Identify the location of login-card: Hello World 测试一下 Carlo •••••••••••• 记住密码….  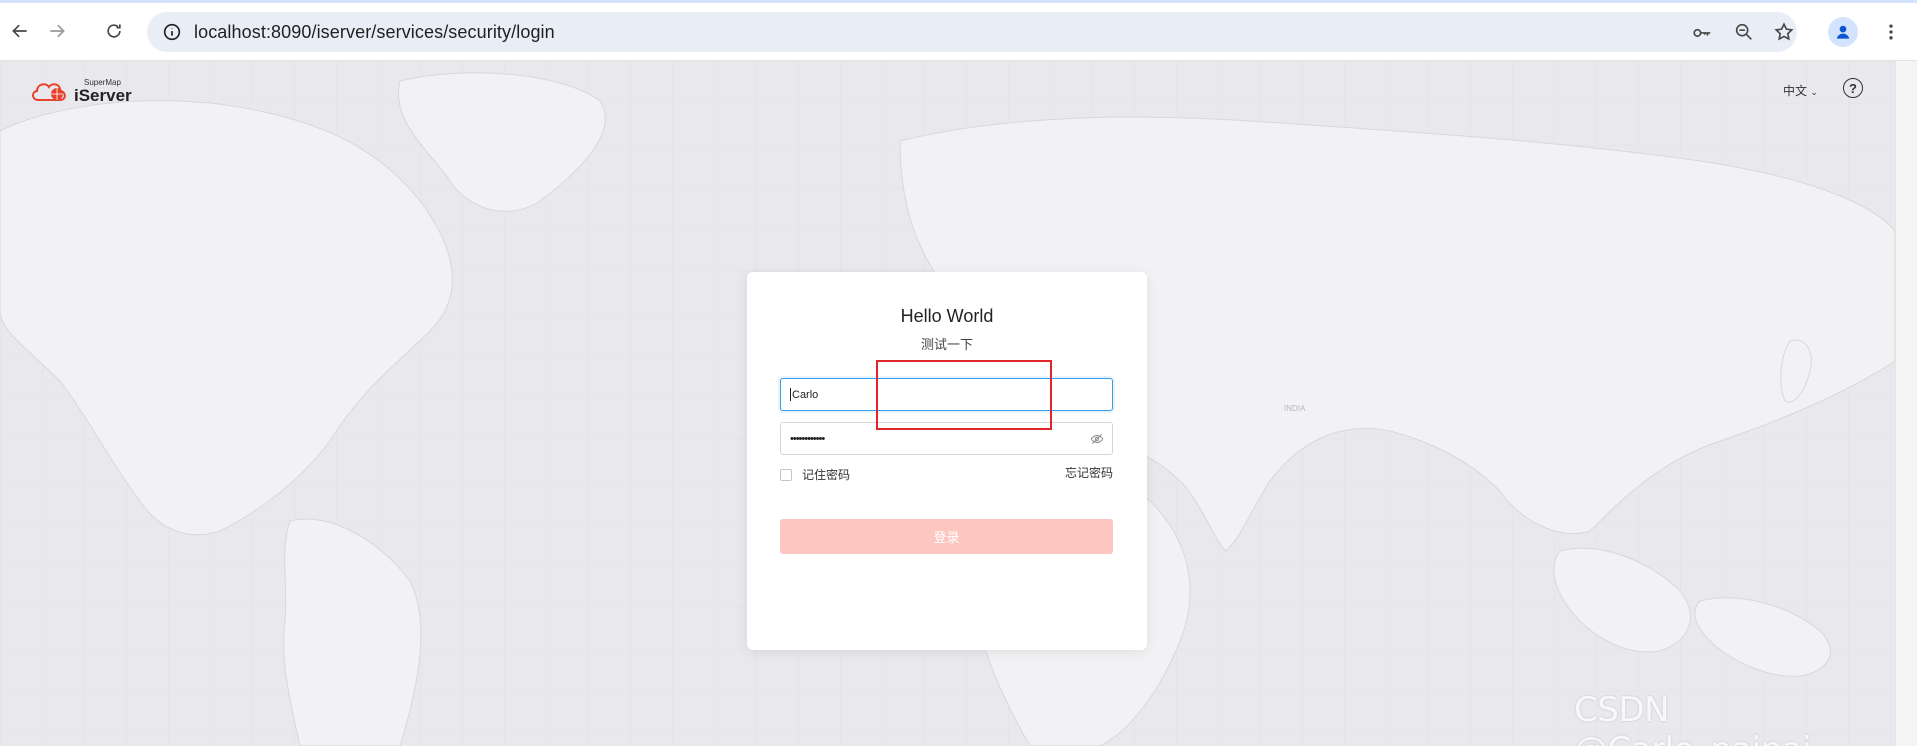
(947, 461).